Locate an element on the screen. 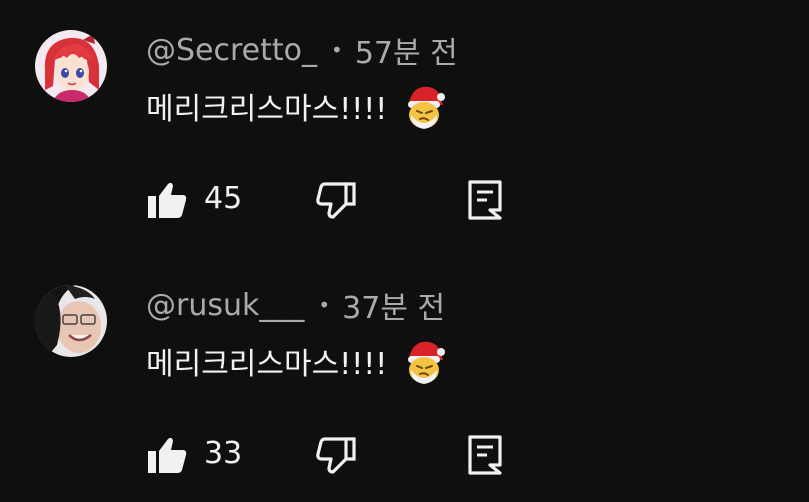 The height and width of the screenshot is (502, 809). like-count: 45 is located at coordinates (223, 198).